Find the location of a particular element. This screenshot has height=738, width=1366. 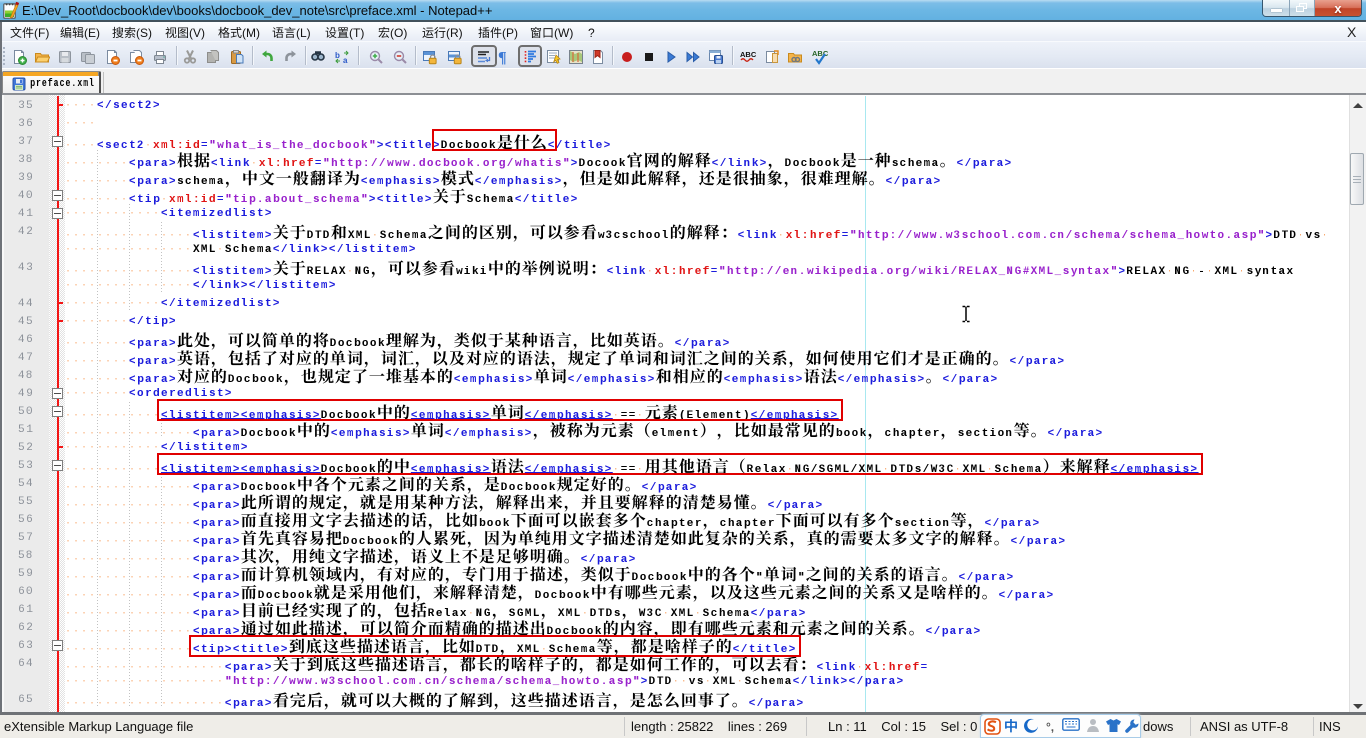

svg-text: a is located at coordinates (345, 60).